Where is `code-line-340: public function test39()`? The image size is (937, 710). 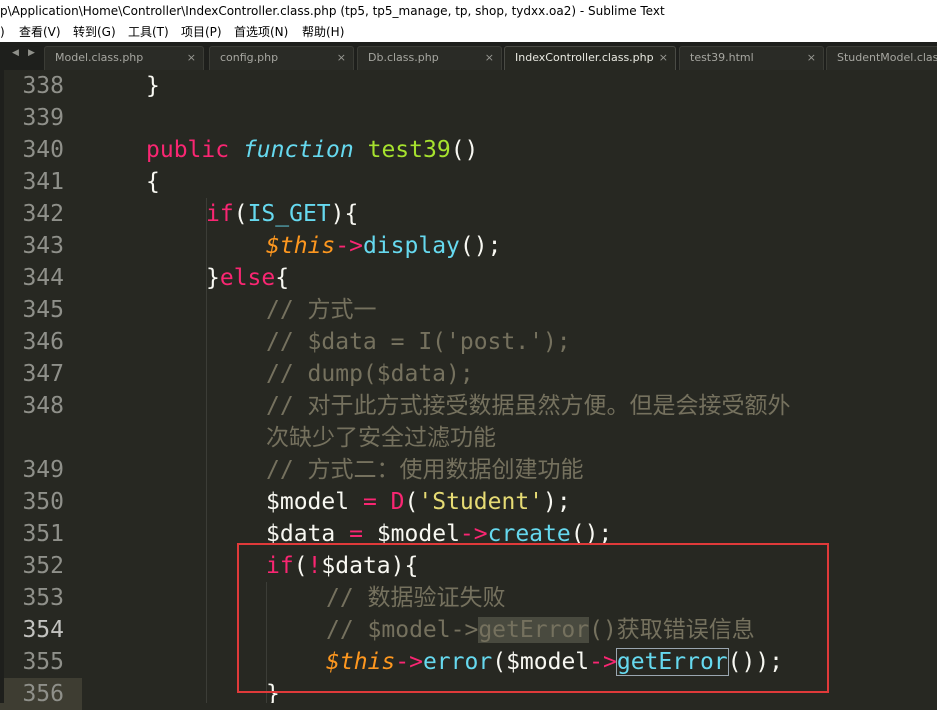 code-line-340: public function test39() is located at coordinates (312, 150).